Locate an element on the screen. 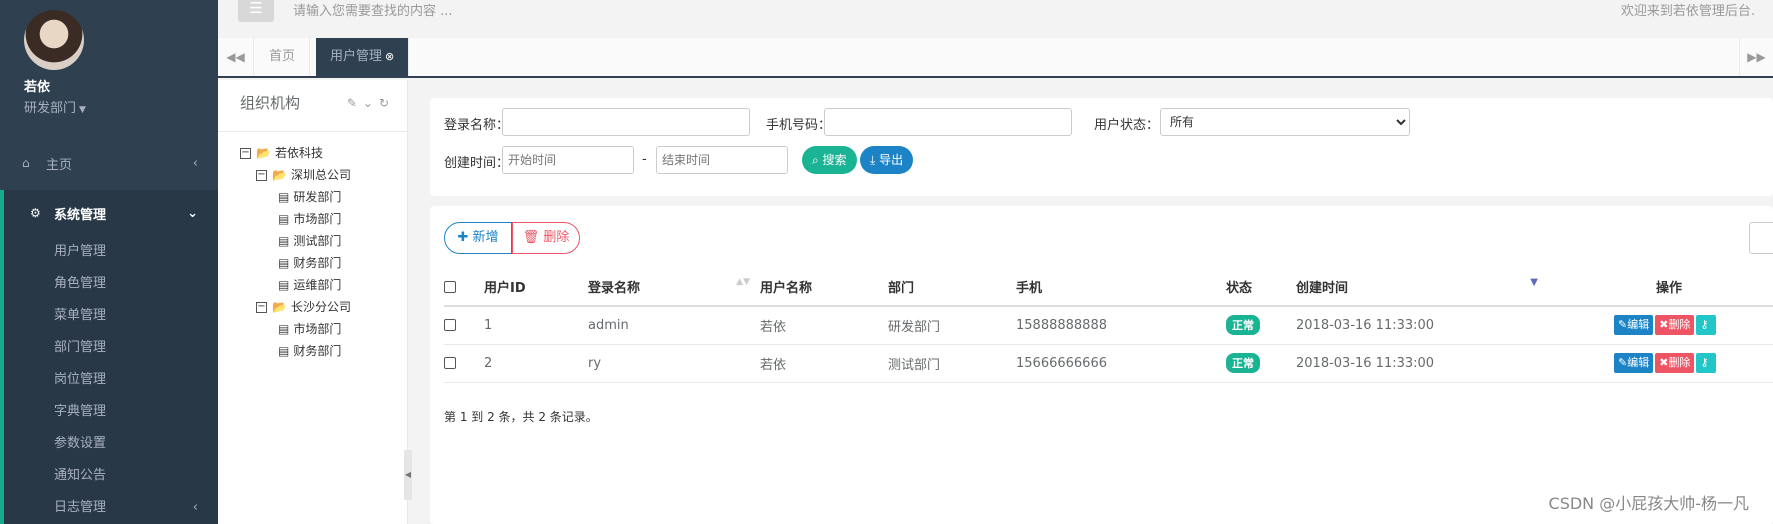 This screenshot has width=1773, height=524. cell-created: 2018-03-16 11:33:00 is located at coordinates (1422, 325).